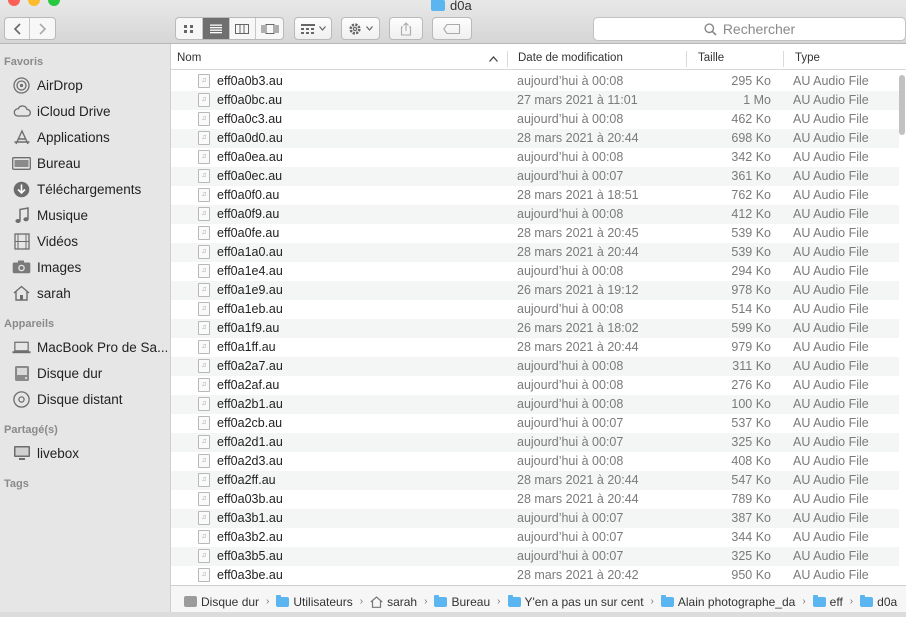 The width and height of the screenshot is (906, 617). What do you see at coordinates (570, 58) in the screenshot?
I see `column-header-date: Date de modification` at bounding box center [570, 58].